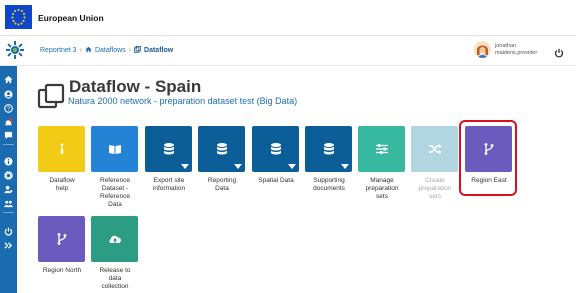 The image size is (576, 293). Describe the element at coordinates (222, 180) in the screenshot. I see `label-line: Reporting` at that location.